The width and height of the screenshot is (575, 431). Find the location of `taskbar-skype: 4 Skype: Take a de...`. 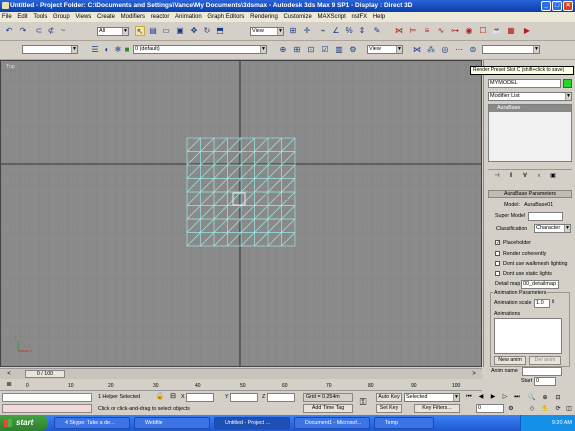

taskbar-skype: 4 Skype: Take a de... is located at coordinates (92, 423).